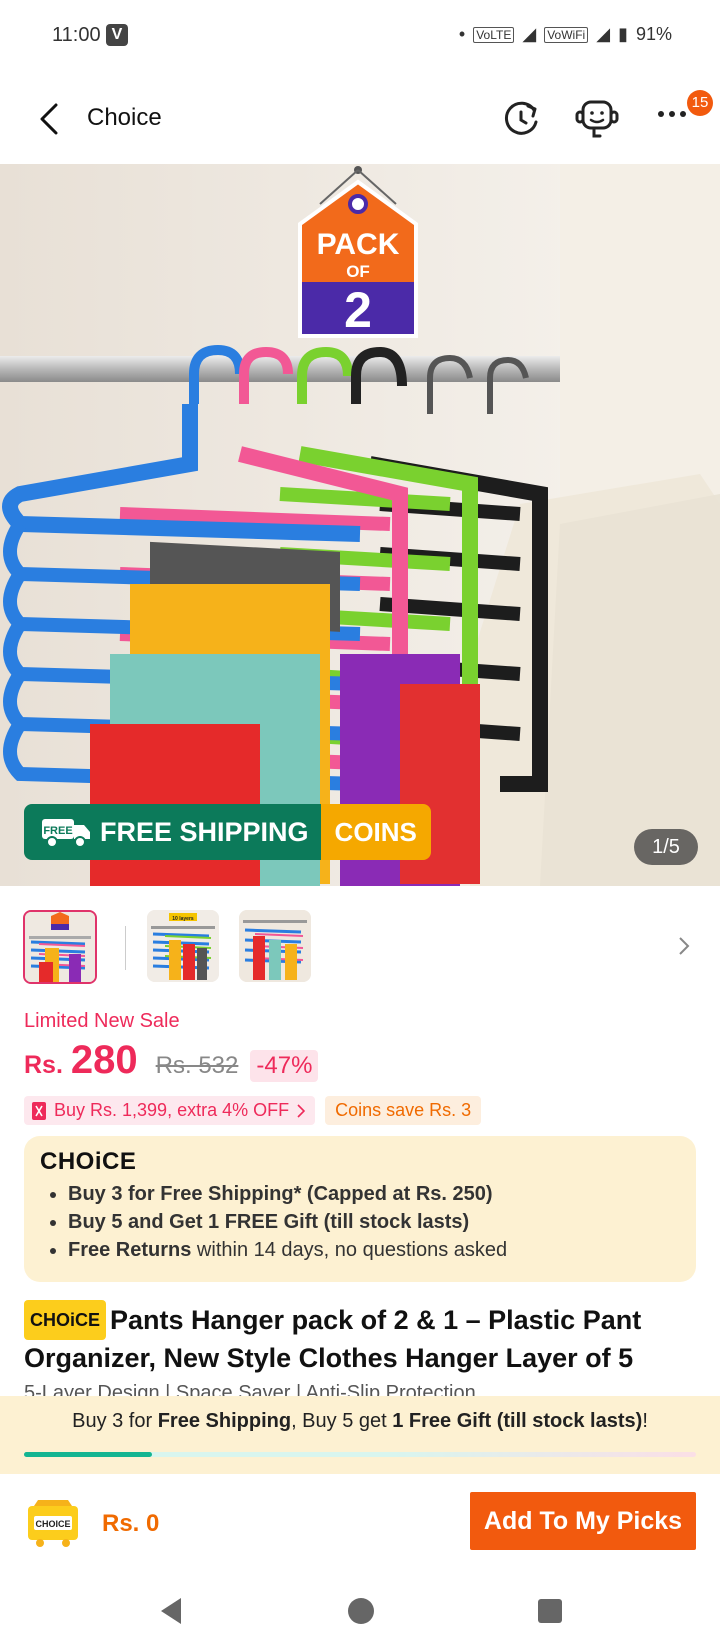  What do you see at coordinates (550, 1611) in the screenshot?
I see `nav-recents-icon` at bounding box center [550, 1611].